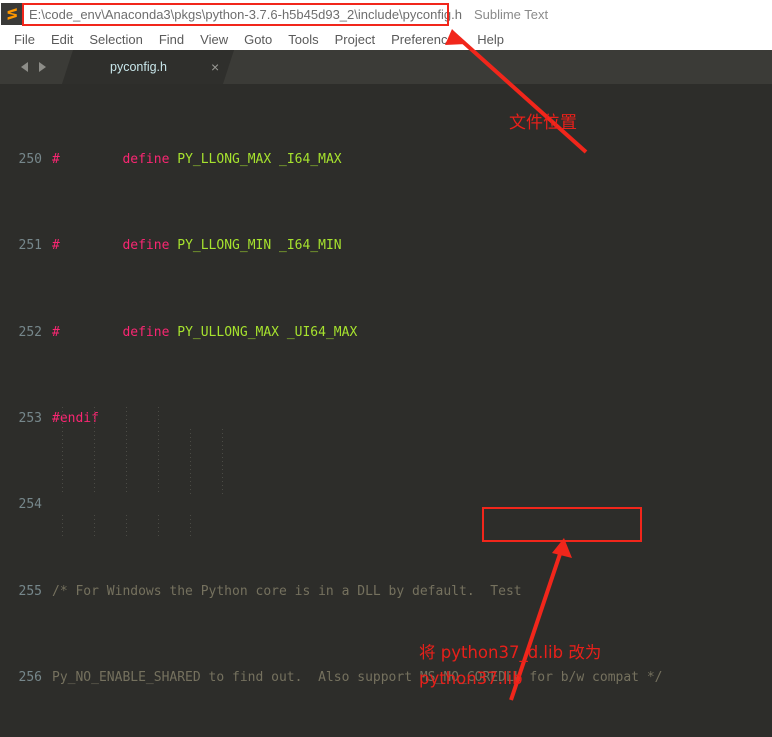 The width and height of the screenshot is (772, 737). Describe the element at coordinates (33, 67) in the screenshot. I see `tab-navigation-arrows` at that location.